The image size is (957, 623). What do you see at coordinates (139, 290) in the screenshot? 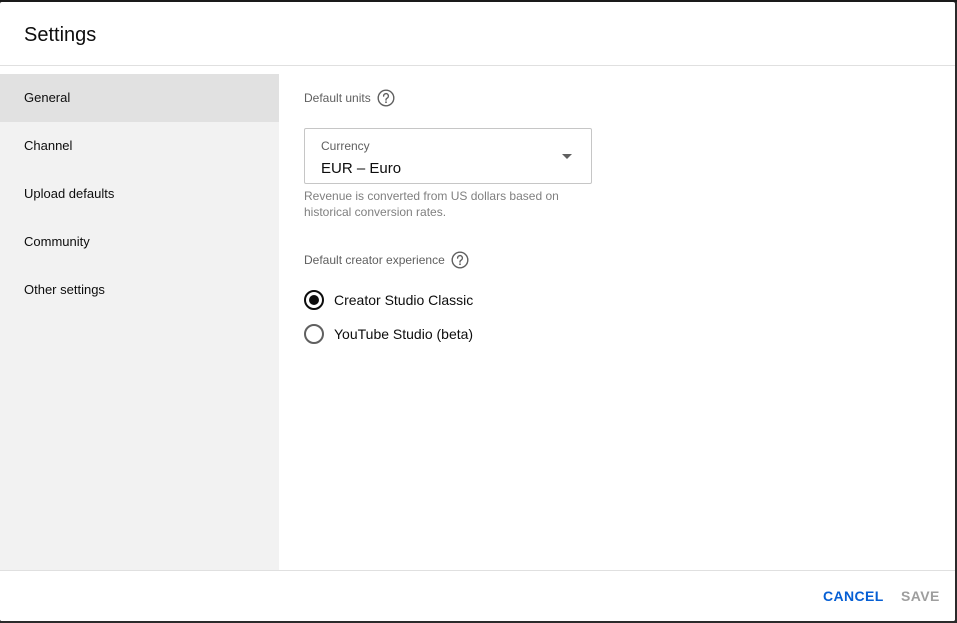
I see `sidebar-item-other-settings: Other settings` at bounding box center [139, 290].